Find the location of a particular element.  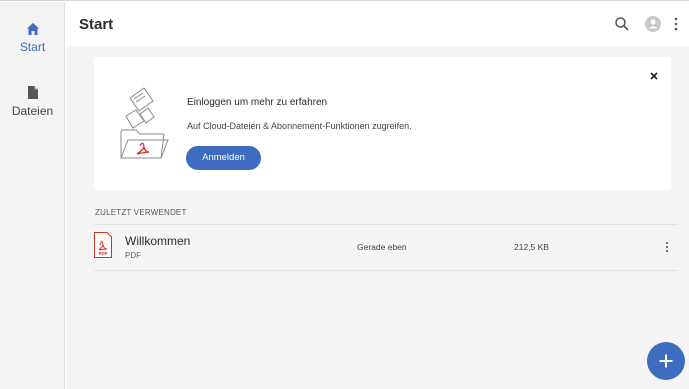

svg-text: PDF is located at coordinates (103, 253).